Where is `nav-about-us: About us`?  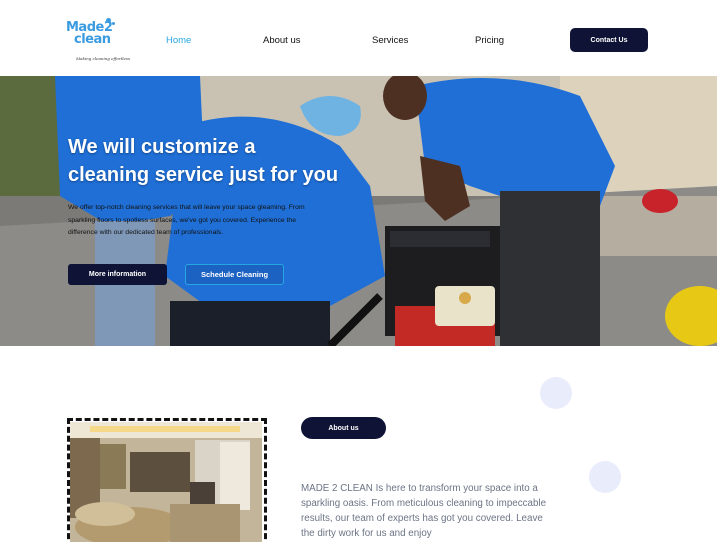
nav-about-us: About us is located at coordinates (282, 40).